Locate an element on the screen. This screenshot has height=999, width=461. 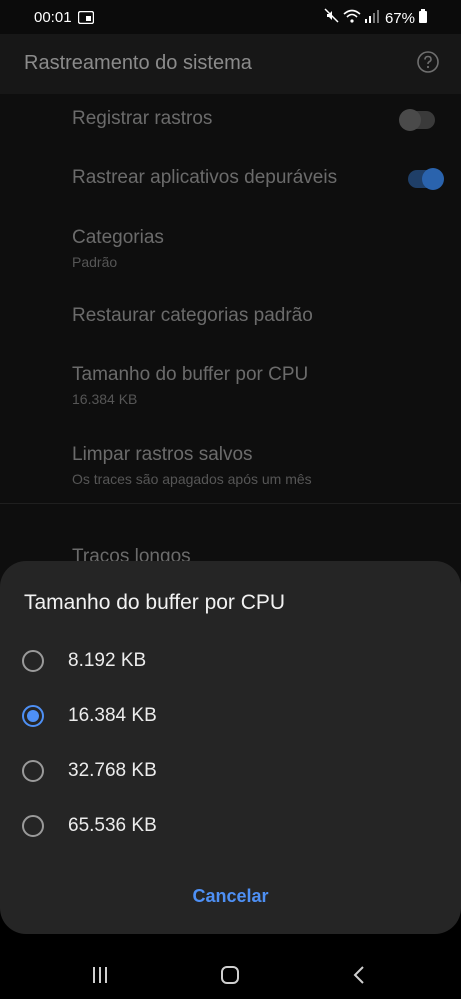
option-16384: 16.384 KB is located at coordinates (230, 716).